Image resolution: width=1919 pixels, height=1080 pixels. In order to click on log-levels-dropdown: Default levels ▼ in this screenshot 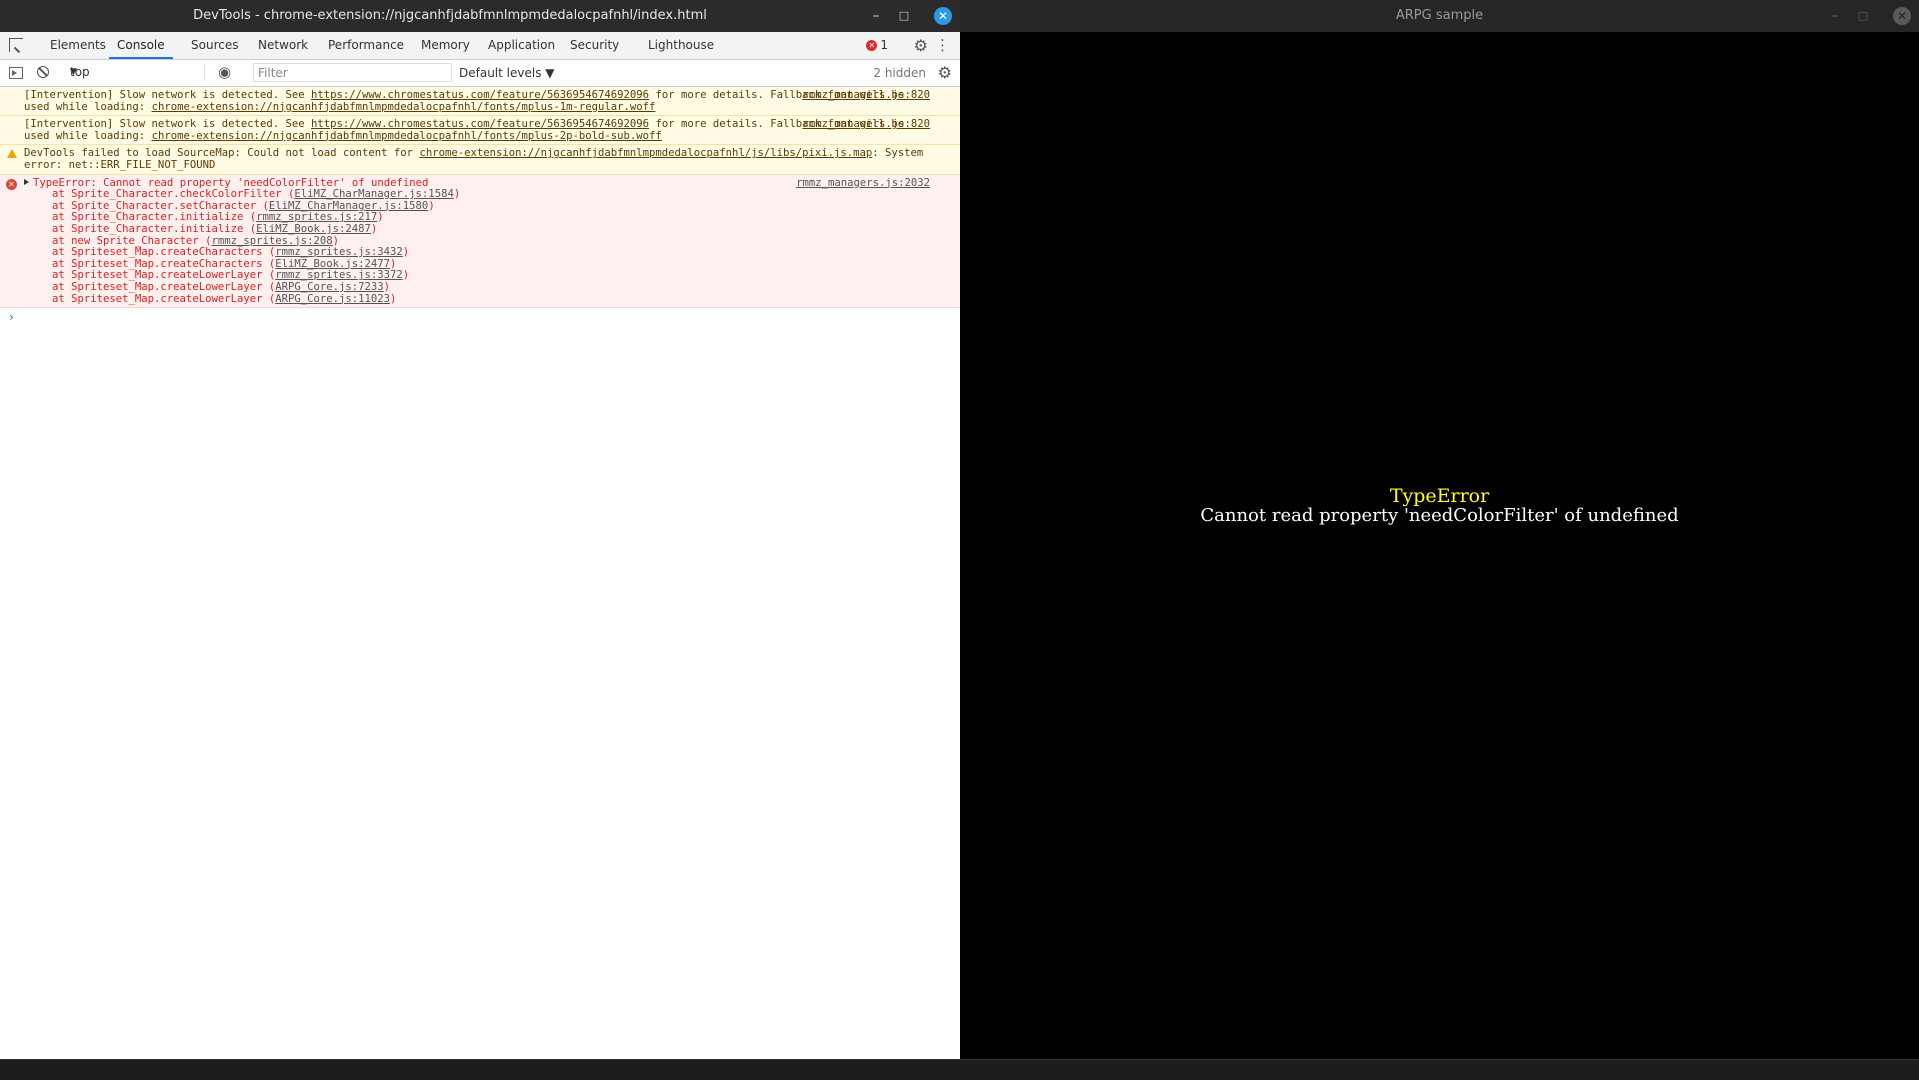, I will do `click(507, 73)`.